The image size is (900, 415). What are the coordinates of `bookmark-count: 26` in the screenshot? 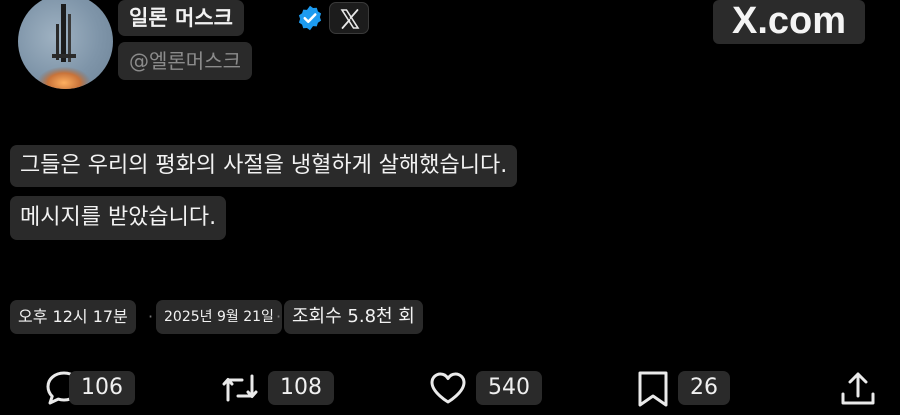 It's located at (704, 388).